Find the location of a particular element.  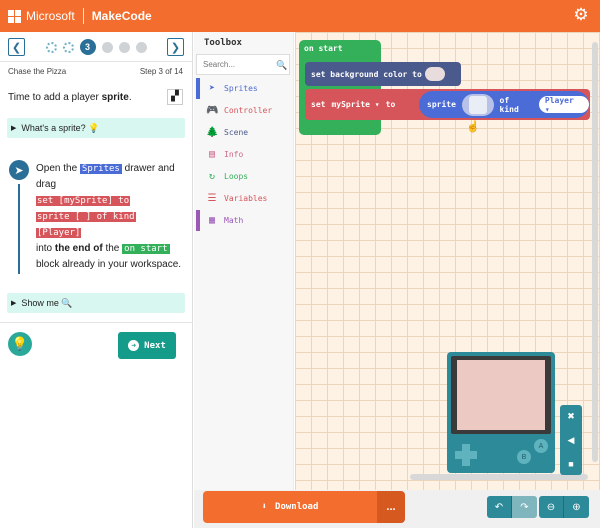

download-icon: ⬇ is located at coordinates (264, 507).